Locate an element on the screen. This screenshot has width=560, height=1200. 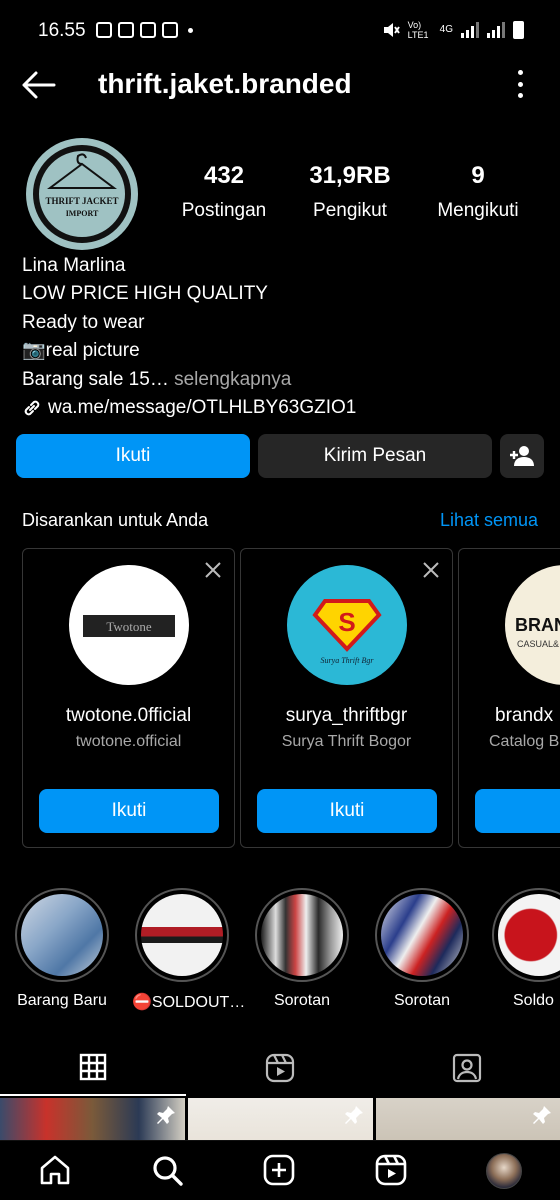
profile-header: thrift.jaket.branded is located at coordinates (280, 86).